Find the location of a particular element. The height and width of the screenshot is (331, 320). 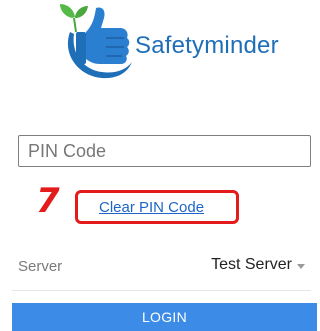

caret-down-icon is located at coordinates (301, 266).